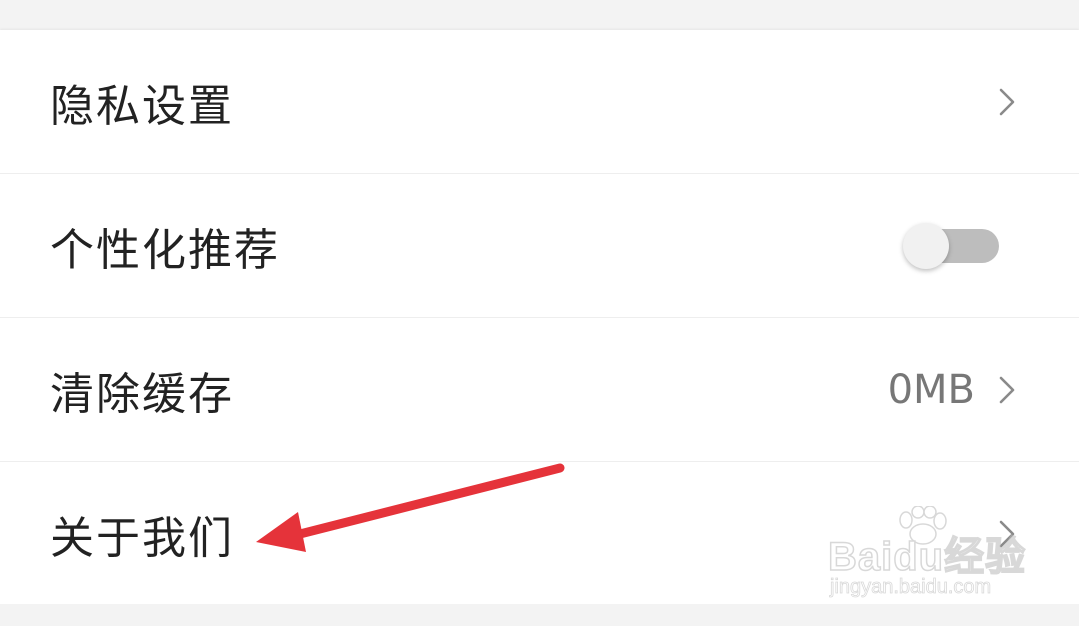 The width and height of the screenshot is (1079, 626). What do you see at coordinates (142, 538) in the screenshot?
I see `settings-item-label: 关于我们` at bounding box center [142, 538].